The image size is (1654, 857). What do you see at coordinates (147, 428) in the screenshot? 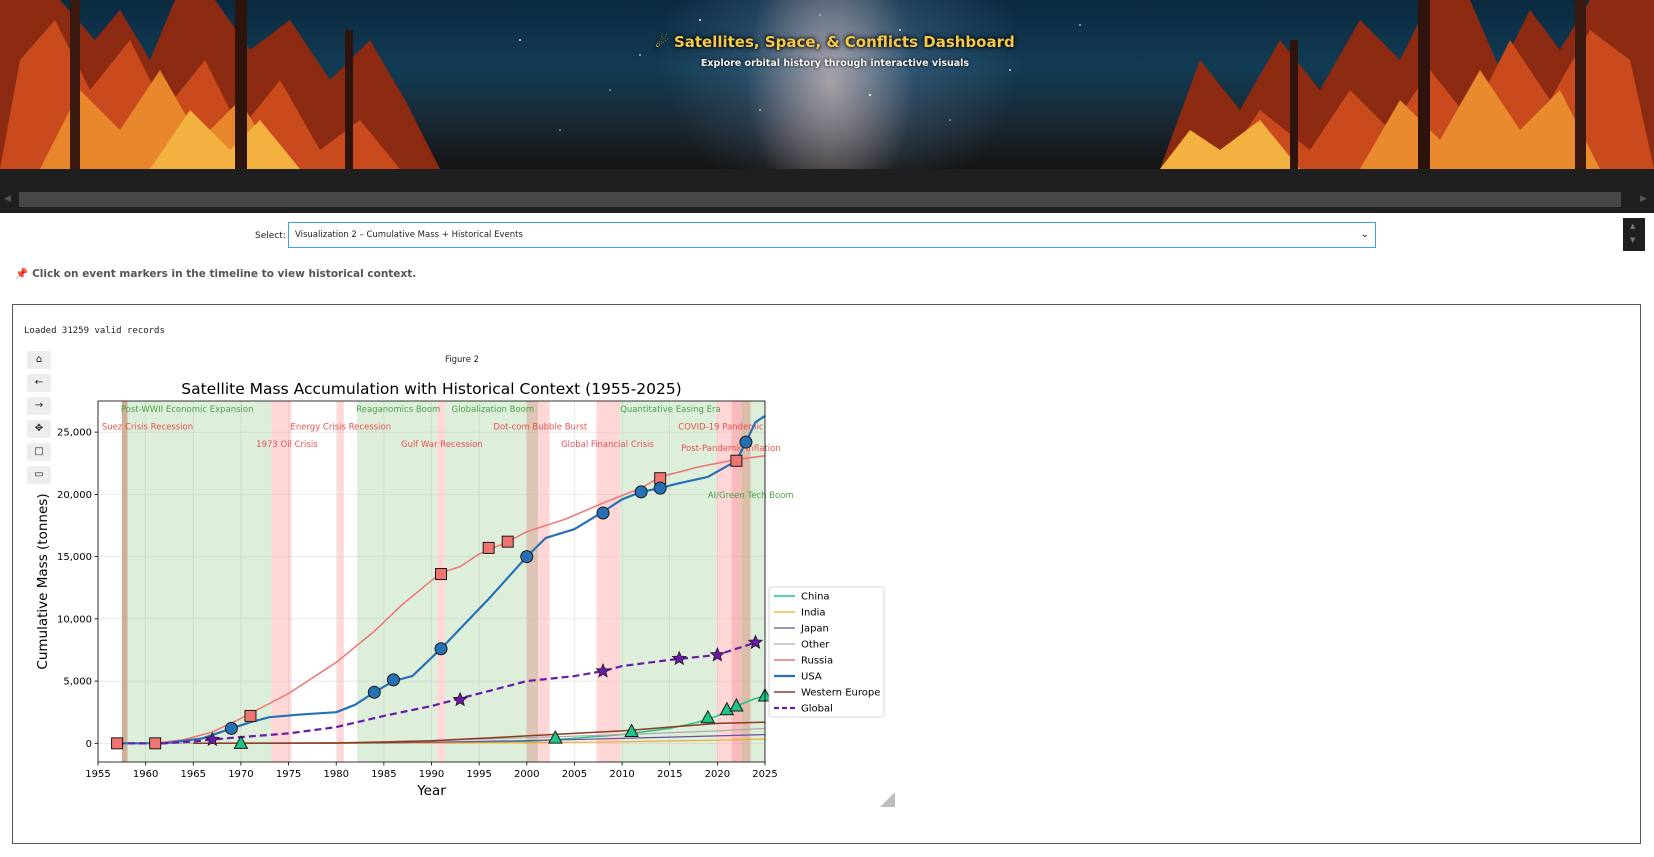
I see `event-label: Suez Crisis Recession` at bounding box center [147, 428].